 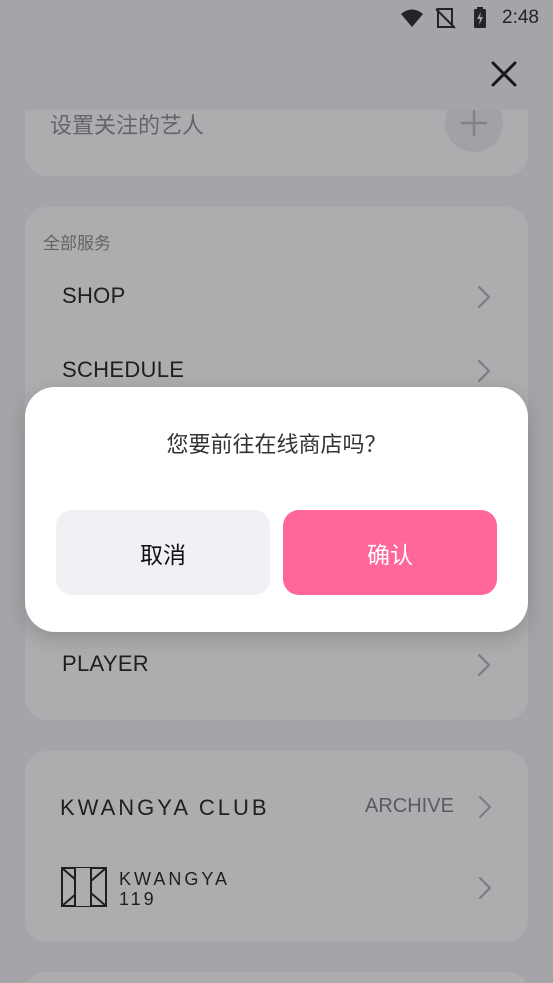 I want to click on dialog-message: 您要前往在线商店吗？, so click(x=276, y=445).